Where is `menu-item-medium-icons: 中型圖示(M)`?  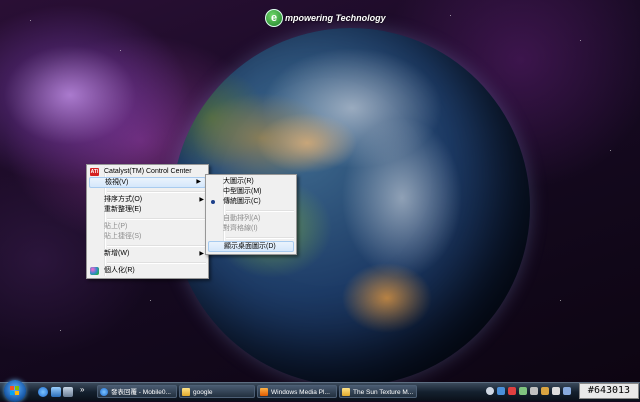 menu-item-medium-icons: 中型圖示(M) is located at coordinates (251, 192).